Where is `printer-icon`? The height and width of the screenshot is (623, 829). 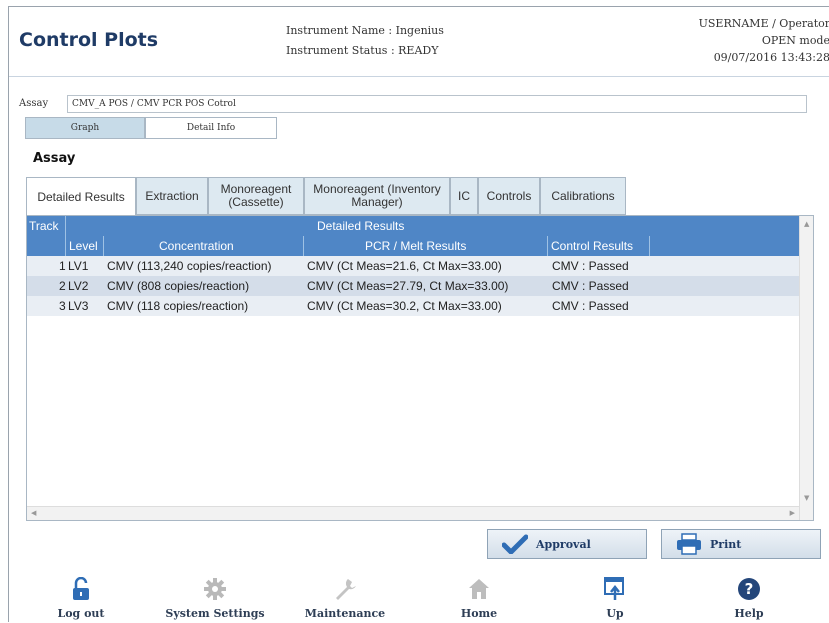 printer-icon is located at coordinates (689, 544).